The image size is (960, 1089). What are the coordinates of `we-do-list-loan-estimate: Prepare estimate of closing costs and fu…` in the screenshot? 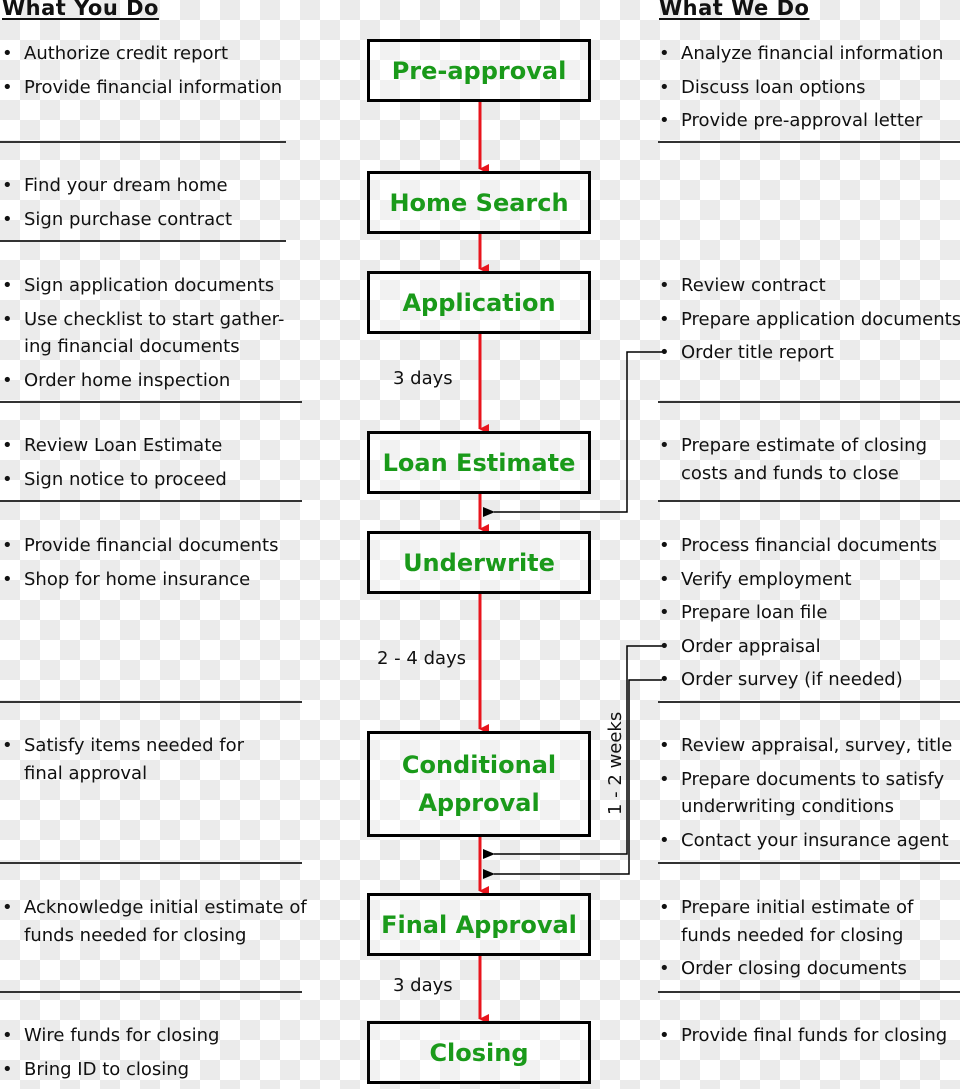 It's located at (809, 462).